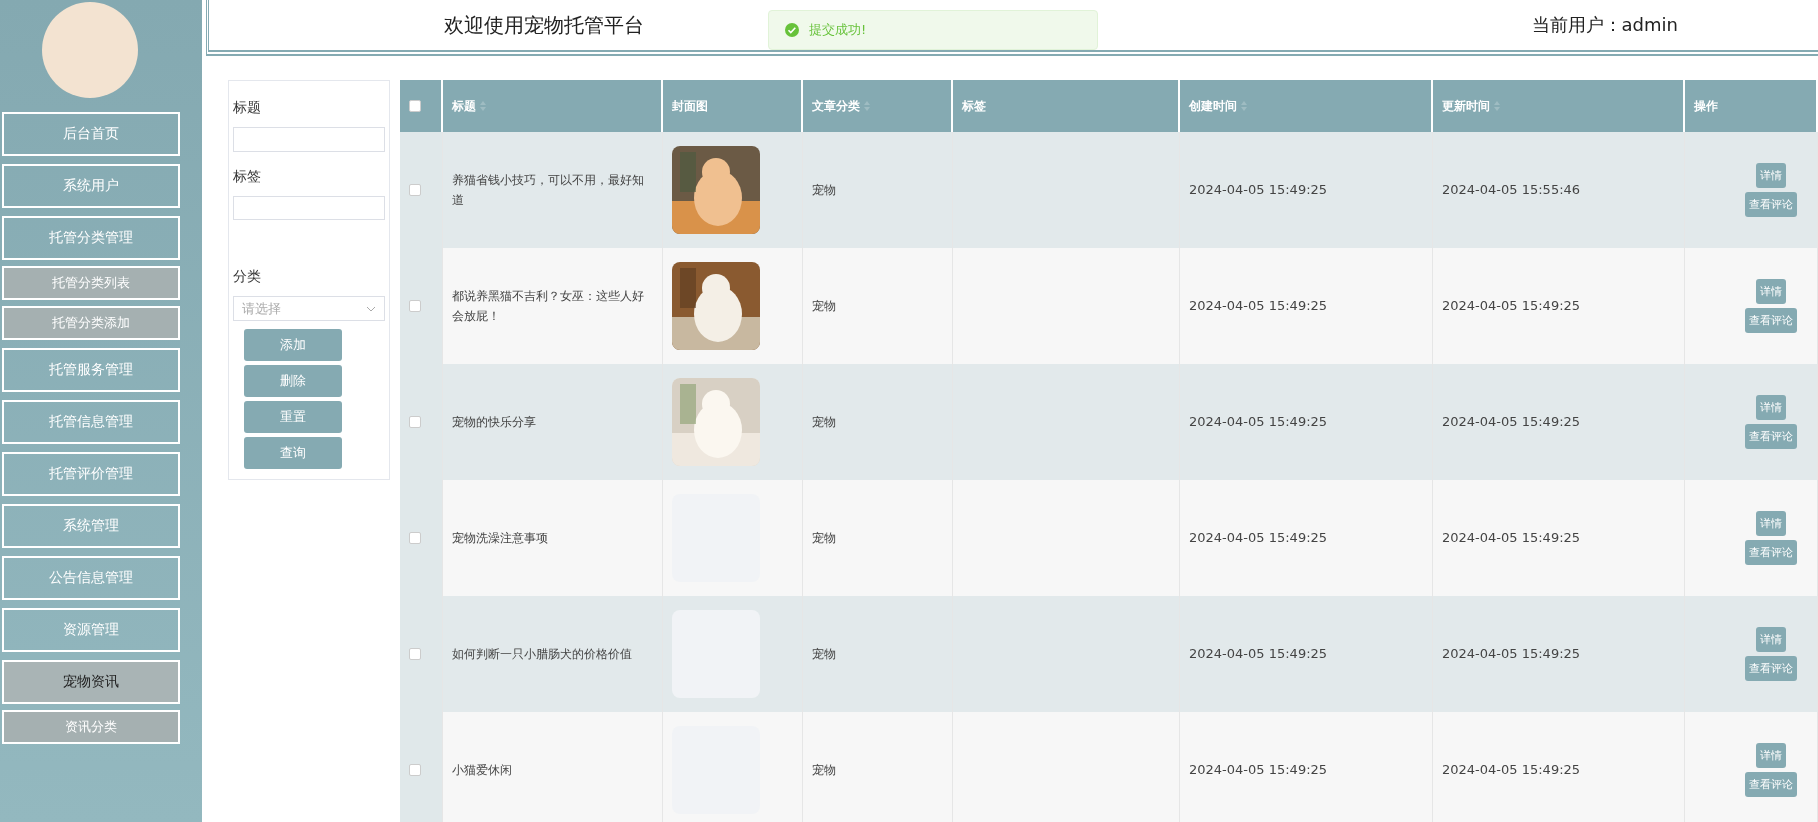 This screenshot has width=1818, height=822. I want to click on sidebar-item: 托管服务管理, so click(91, 370).